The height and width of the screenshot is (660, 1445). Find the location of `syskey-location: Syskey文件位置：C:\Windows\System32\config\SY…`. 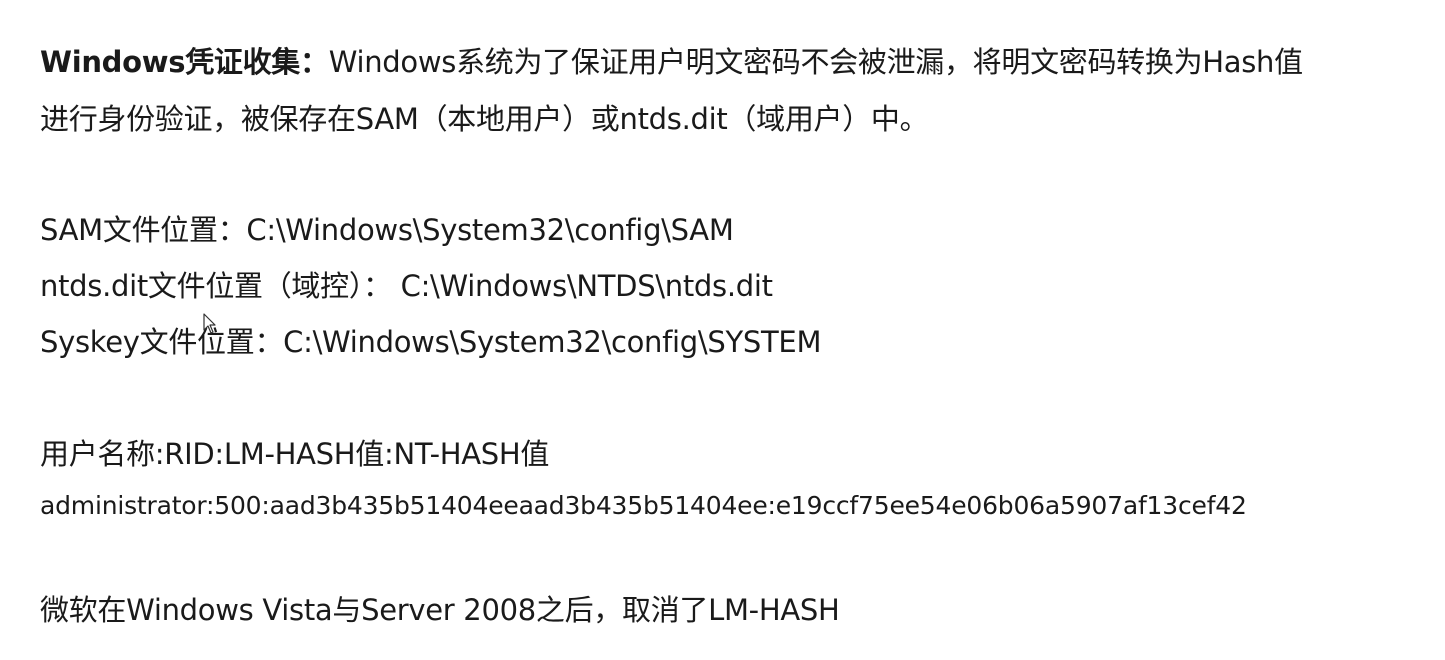

syskey-location: Syskey文件位置：C:\Windows\System32\config\SY… is located at coordinates (431, 342).